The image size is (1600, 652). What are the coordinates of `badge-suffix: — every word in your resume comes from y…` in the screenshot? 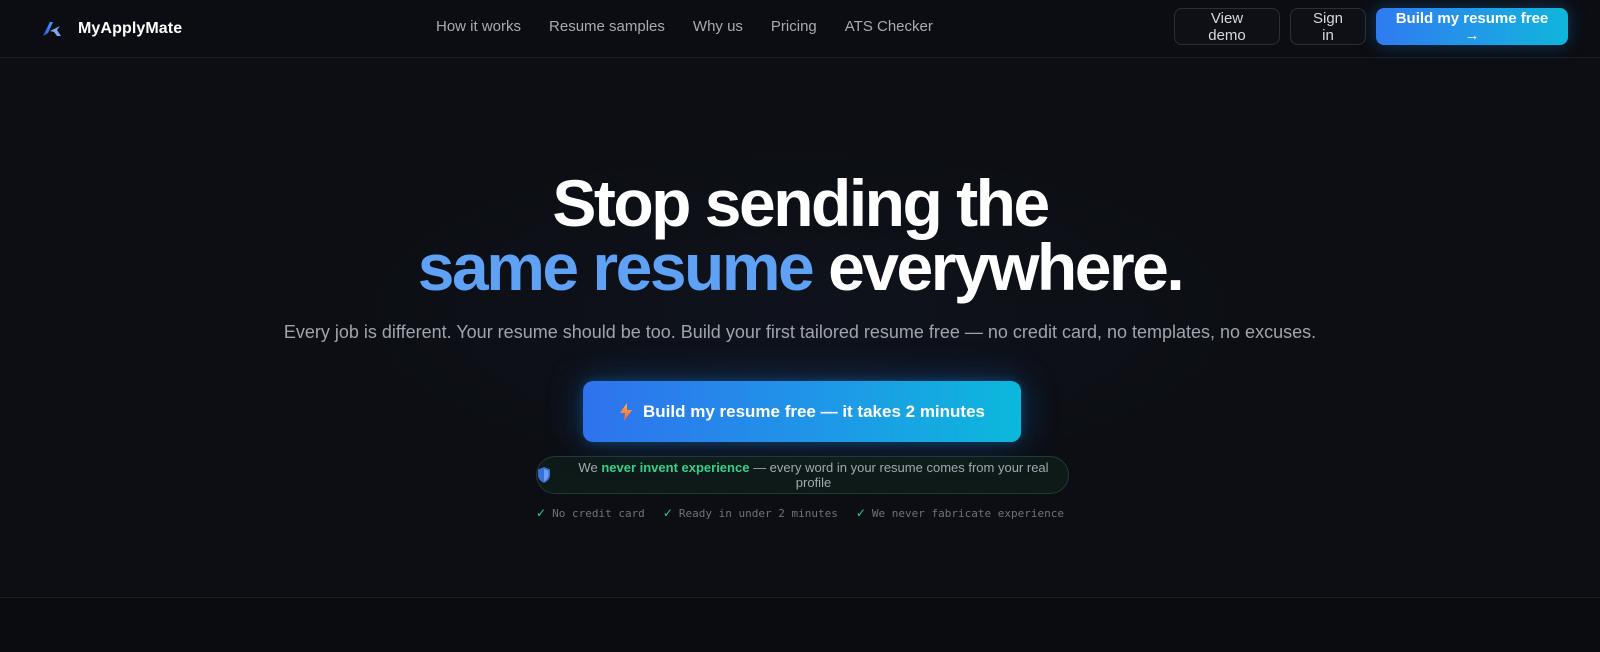 It's located at (899, 475).